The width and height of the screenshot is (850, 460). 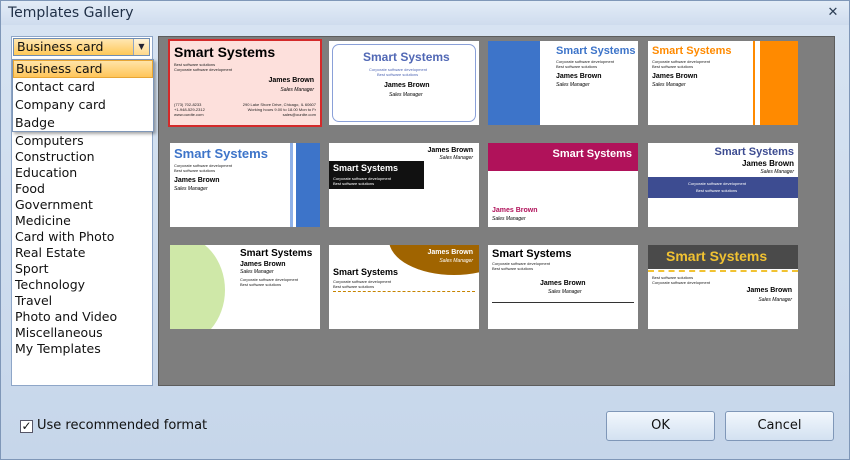 What do you see at coordinates (717, 183) in the screenshot?
I see `card-banner-1: Corporate software development` at bounding box center [717, 183].